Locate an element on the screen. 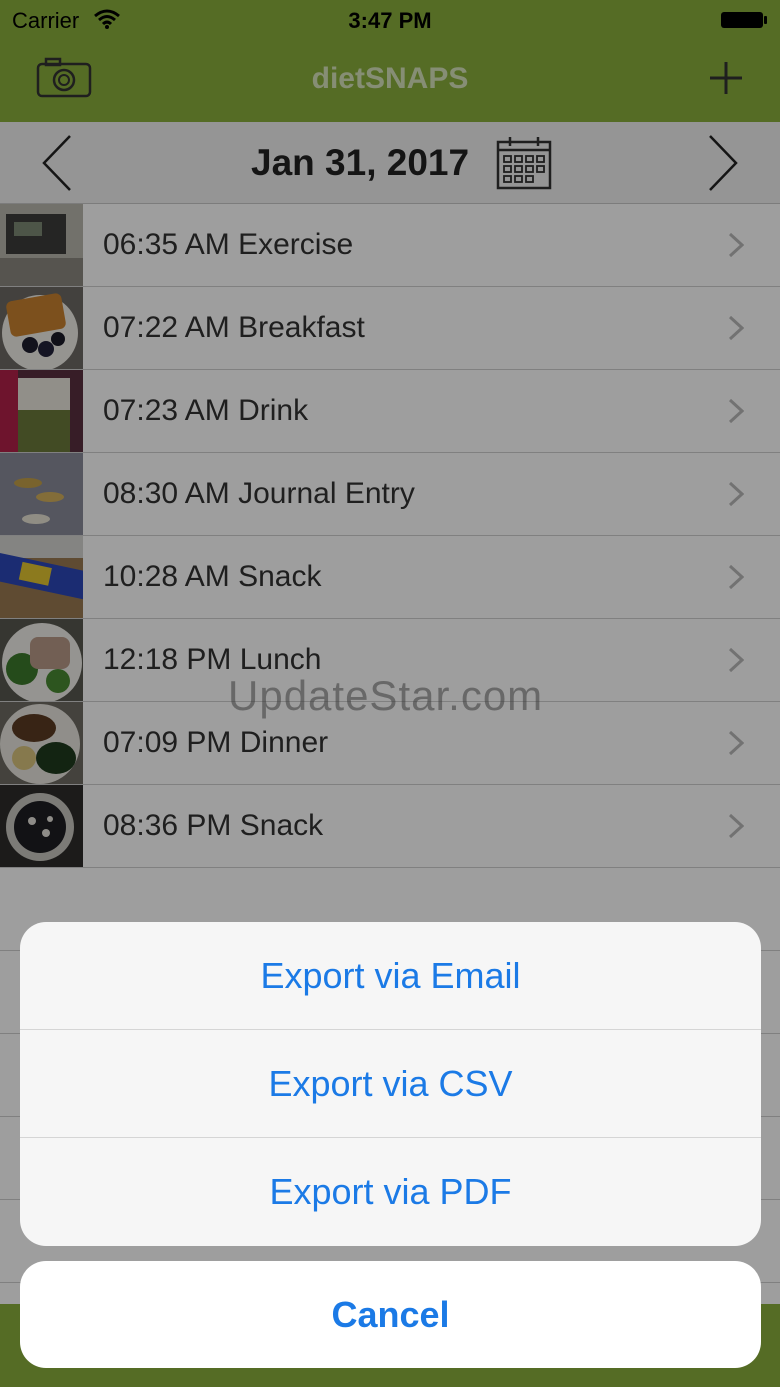 This screenshot has height=1387, width=780. cancel-button: Cancel is located at coordinates (390, 1314).